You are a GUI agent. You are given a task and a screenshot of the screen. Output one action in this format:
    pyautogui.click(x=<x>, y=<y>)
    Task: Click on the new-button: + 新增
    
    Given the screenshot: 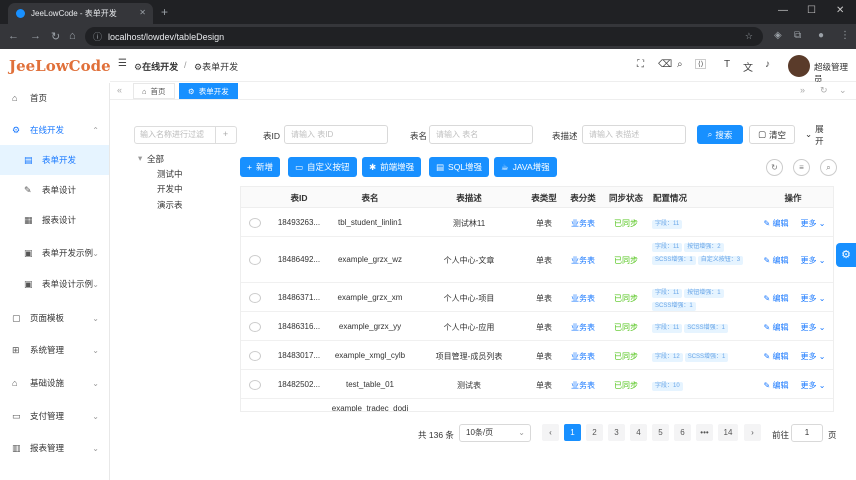 What is the action you would take?
    pyautogui.click(x=260, y=167)
    